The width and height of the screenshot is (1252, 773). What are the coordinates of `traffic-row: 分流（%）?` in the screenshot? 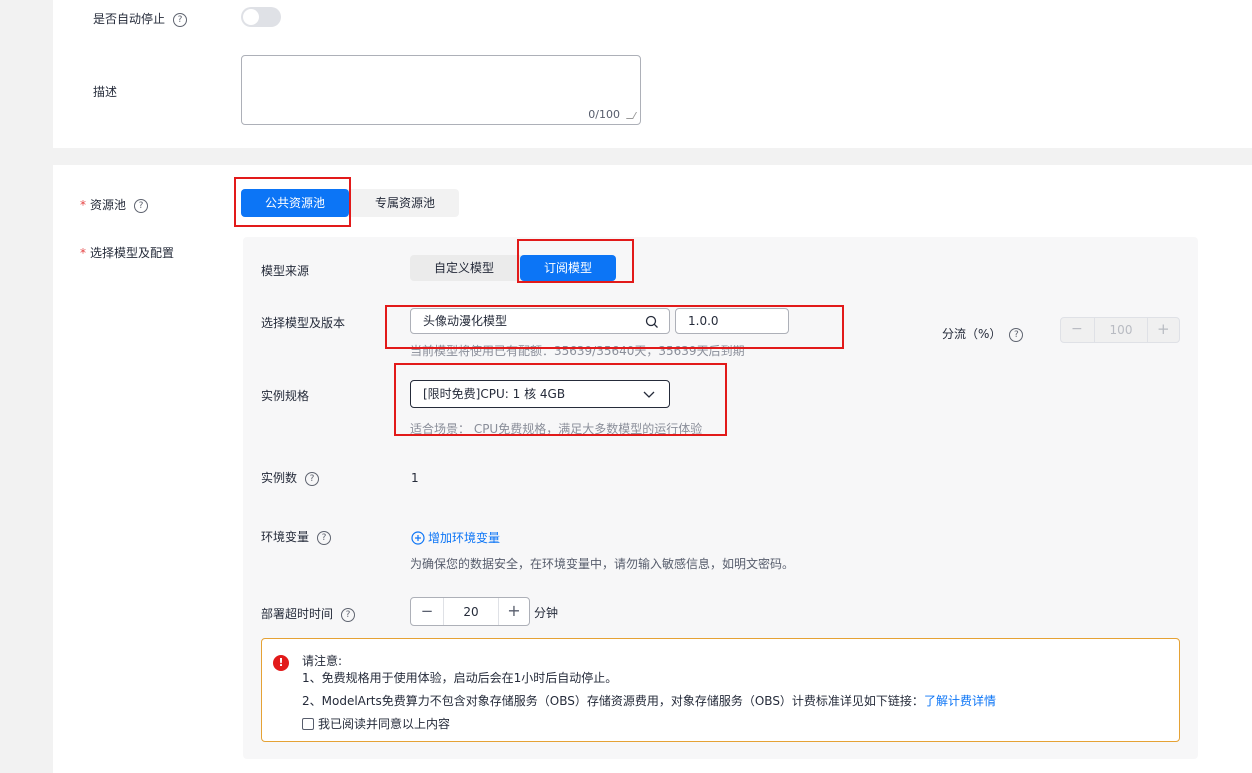 It's located at (983, 333).